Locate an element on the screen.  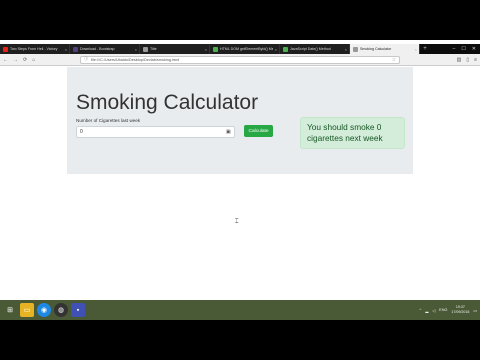
browser-tab: HTML DOM getElementById() Method× is located at coordinates (245, 49).